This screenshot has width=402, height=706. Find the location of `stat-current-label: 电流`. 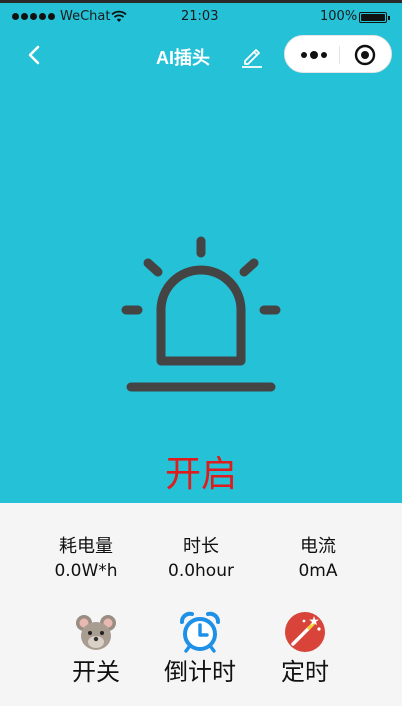

stat-current-label: 电流 is located at coordinates (318, 546).